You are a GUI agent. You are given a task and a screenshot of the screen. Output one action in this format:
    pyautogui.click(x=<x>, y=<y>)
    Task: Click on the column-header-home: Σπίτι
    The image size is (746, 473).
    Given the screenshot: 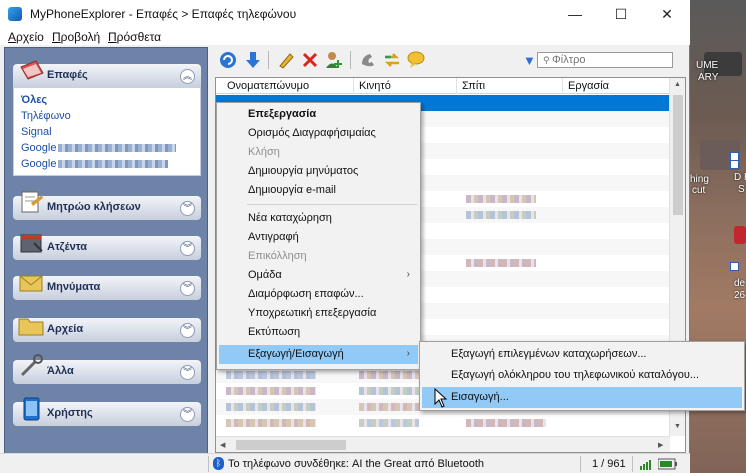 What is the action you would take?
    pyautogui.click(x=473, y=86)
    